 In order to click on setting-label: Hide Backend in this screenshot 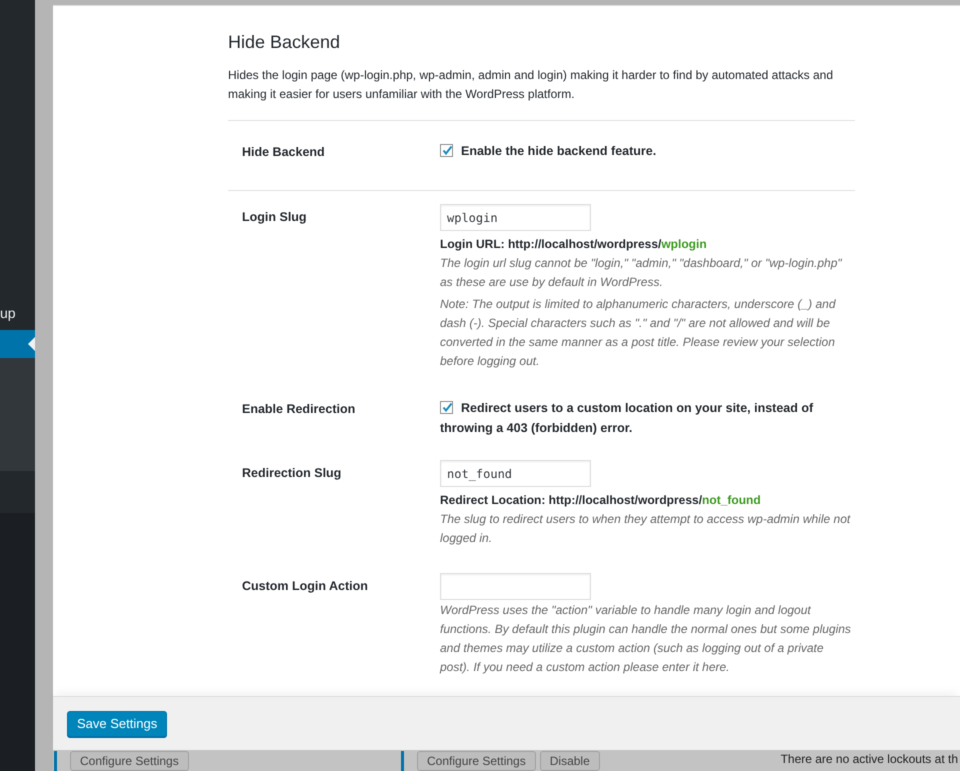, I will do `click(283, 152)`.